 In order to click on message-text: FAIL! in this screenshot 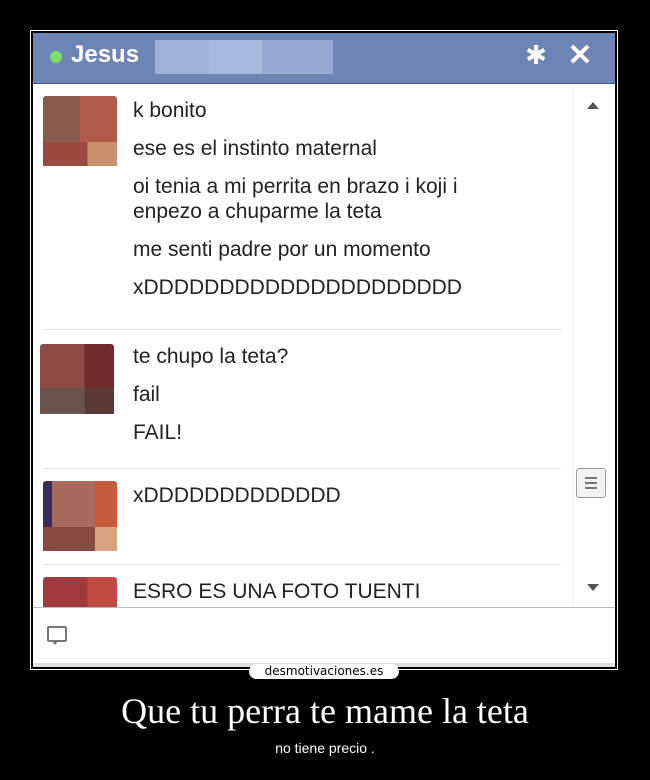, I will do `click(158, 432)`.